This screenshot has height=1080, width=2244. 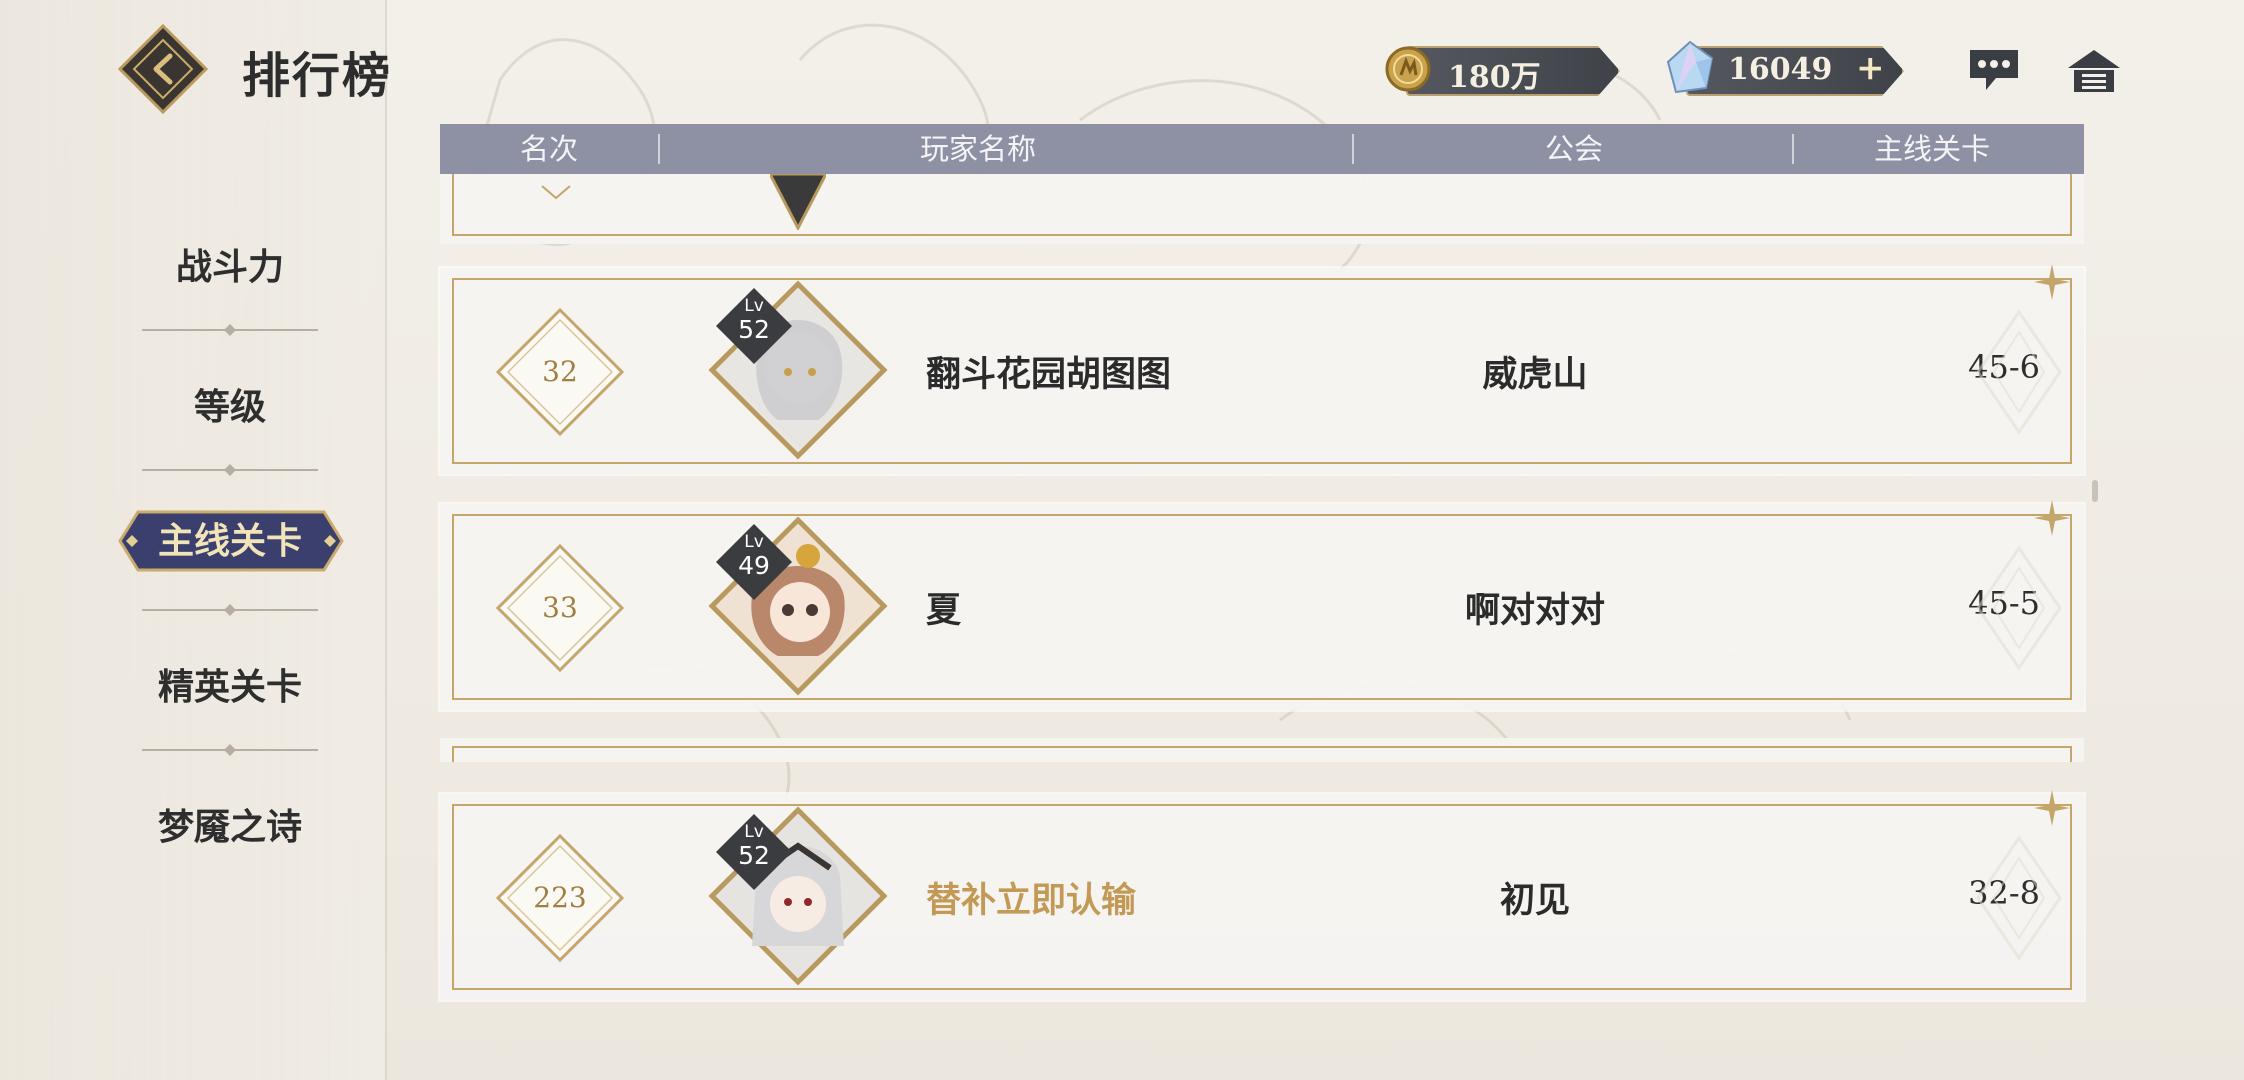 What do you see at coordinates (1534, 900) in the screenshot?
I see `guild-name: 初见` at bounding box center [1534, 900].